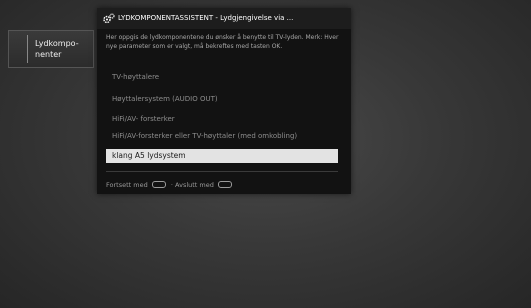 The width and height of the screenshot is (531, 308). What do you see at coordinates (127, 185) in the screenshot?
I see `continue-hint: Fortsett med` at bounding box center [127, 185].